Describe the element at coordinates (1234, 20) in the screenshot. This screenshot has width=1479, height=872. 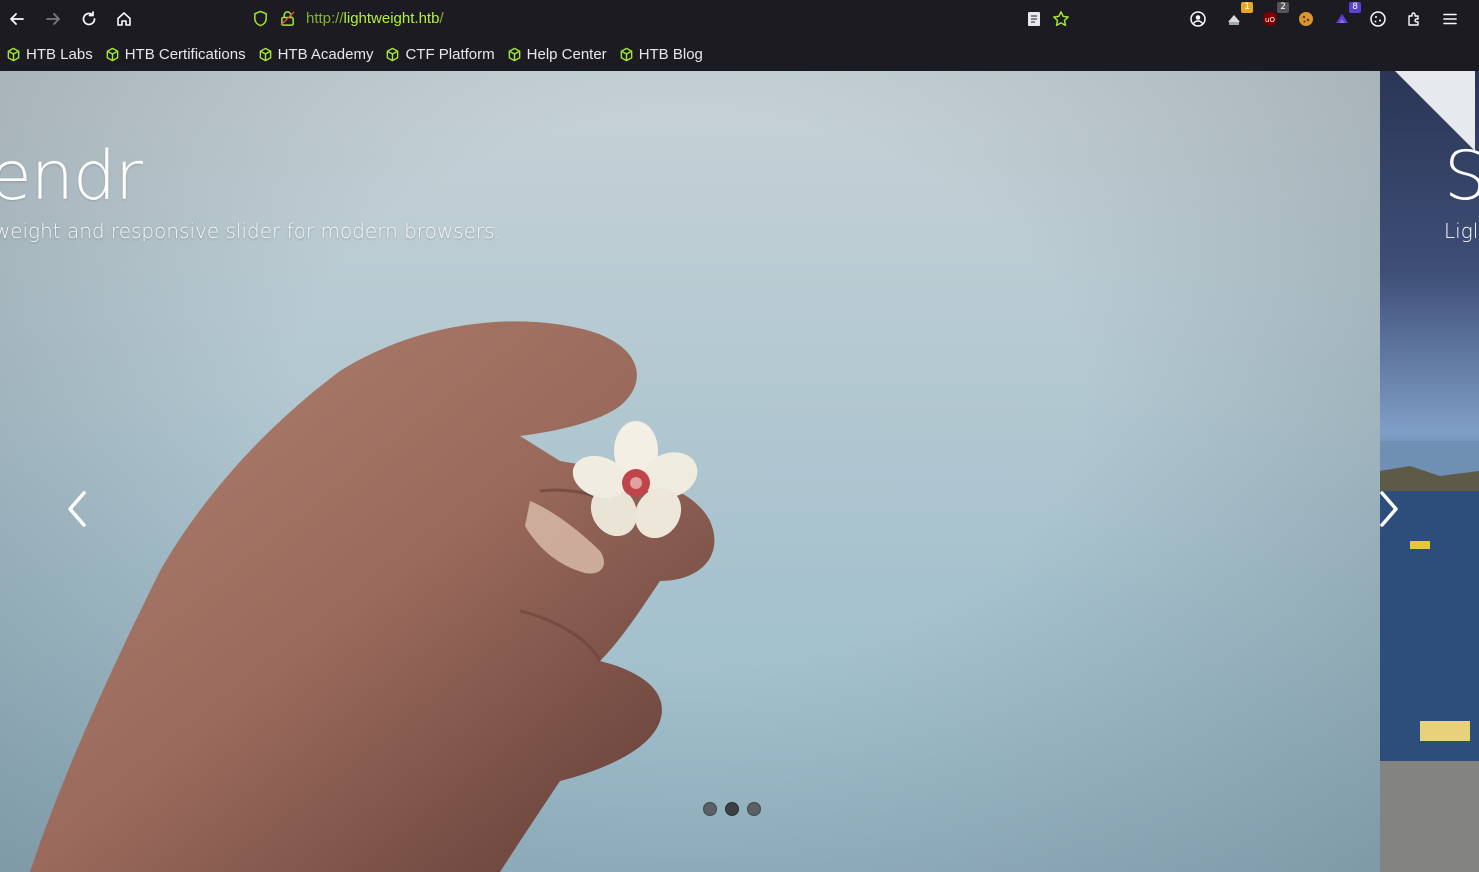
I see `extension-1-icon` at that location.